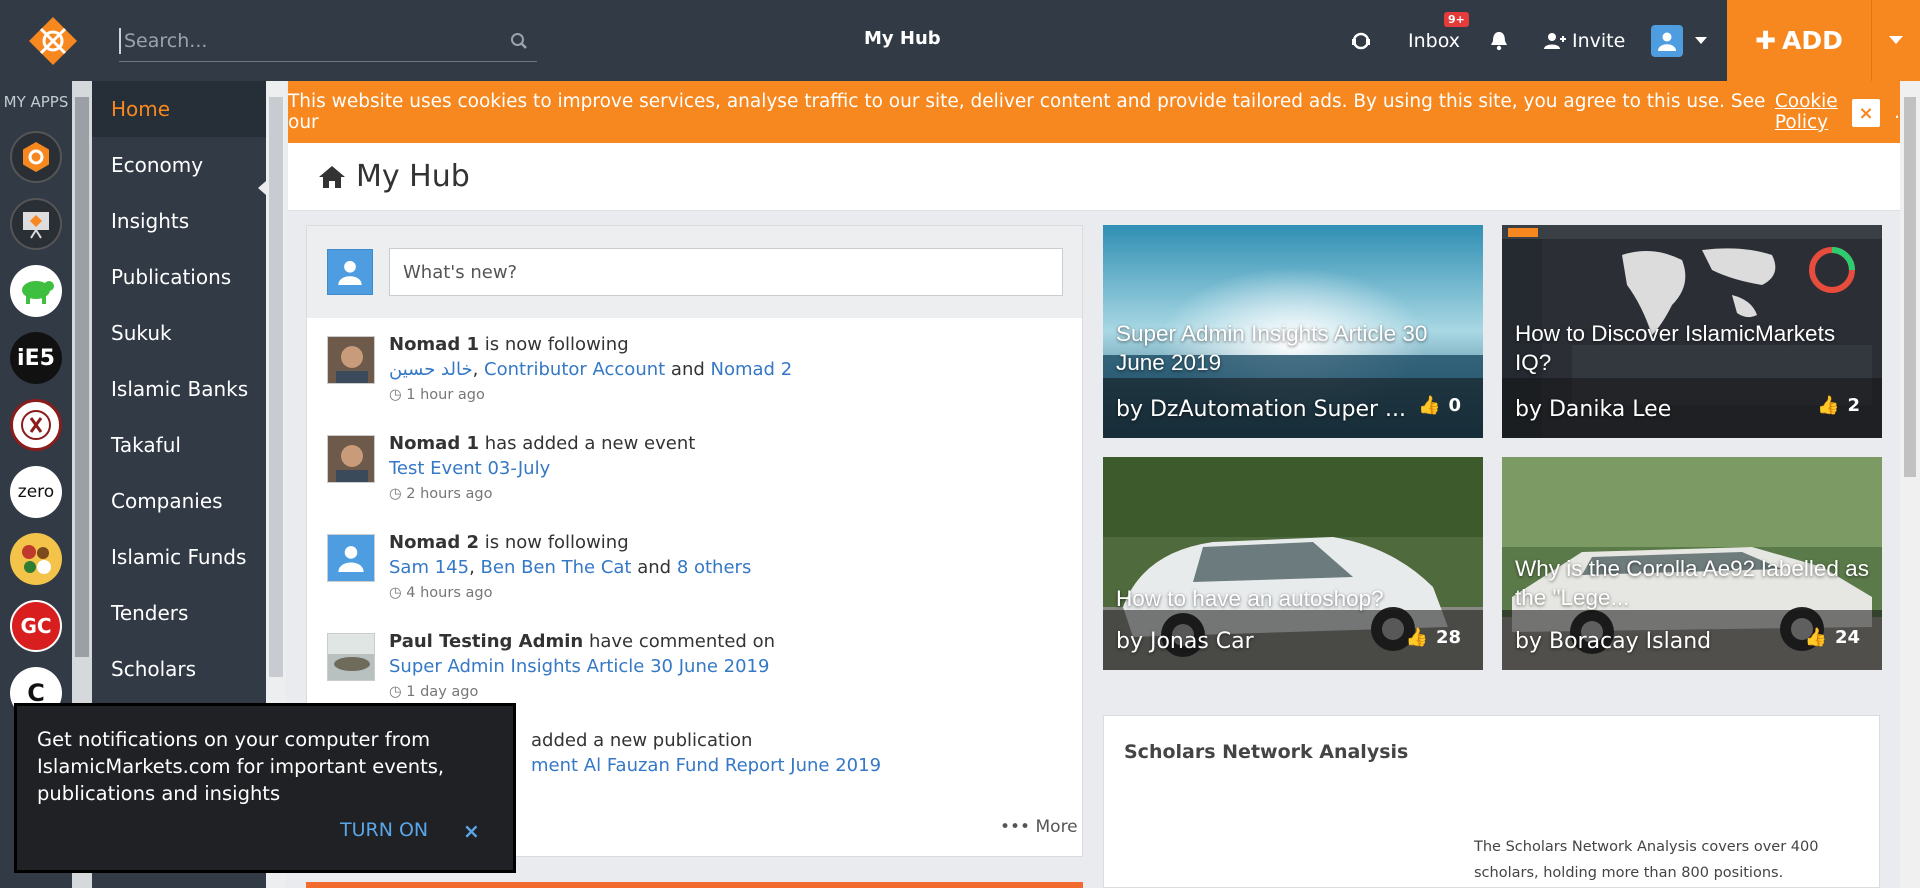  What do you see at coordinates (36, 492) in the screenshot?
I see `app-zero: zero` at bounding box center [36, 492].